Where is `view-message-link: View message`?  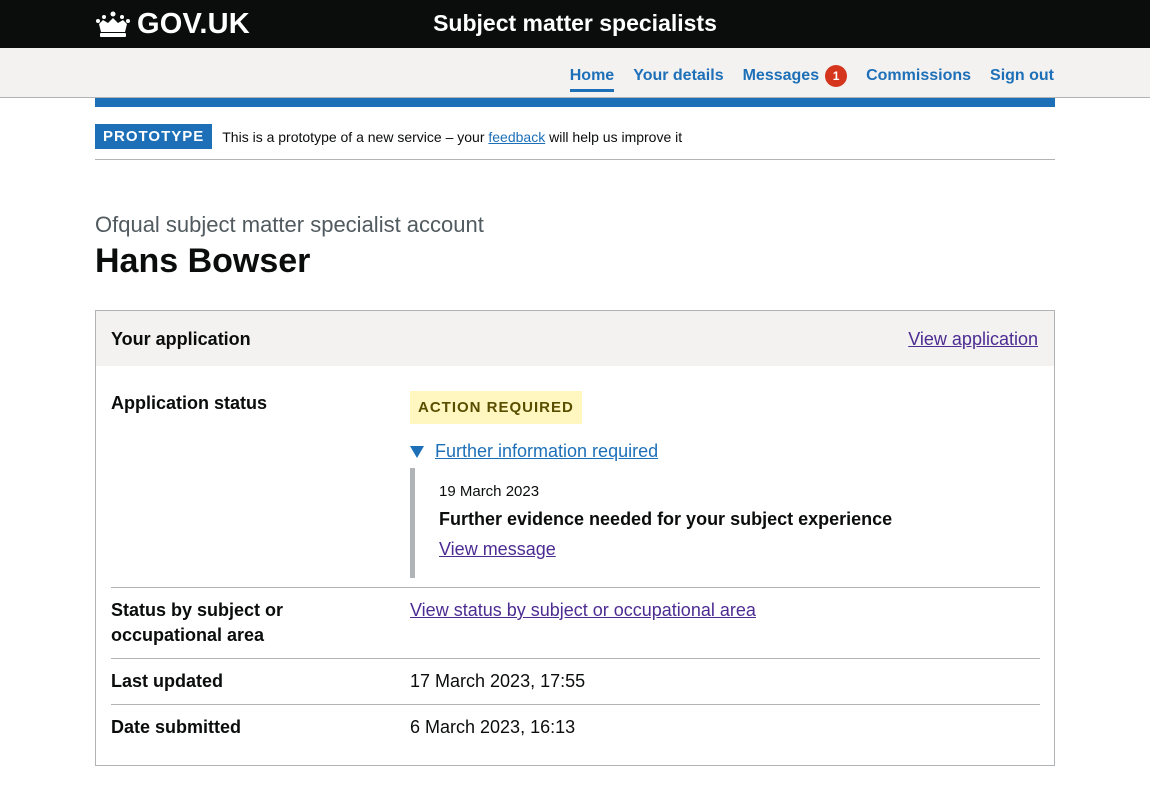
view-message-link: View message is located at coordinates (497, 549).